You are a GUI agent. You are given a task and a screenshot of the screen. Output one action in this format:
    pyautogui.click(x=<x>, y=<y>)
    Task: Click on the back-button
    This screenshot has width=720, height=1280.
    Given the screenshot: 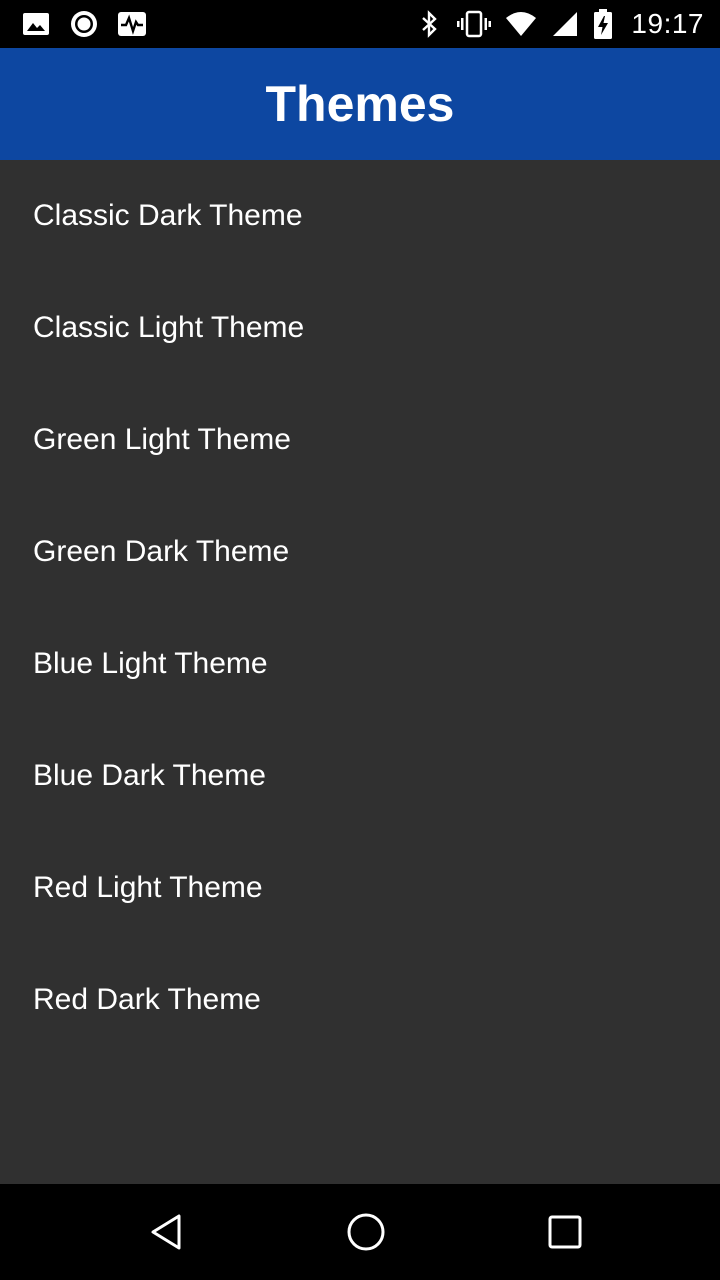 What is the action you would take?
    pyautogui.click(x=167, y=1232)
    